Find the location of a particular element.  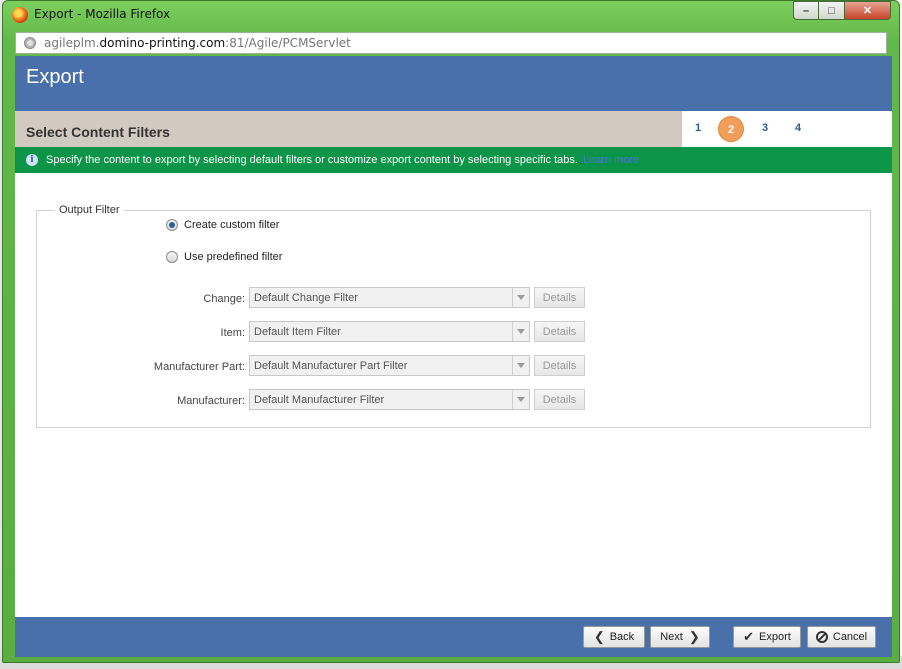

manufacturer-part-details-button: Details is located at coordinates (559, 365).